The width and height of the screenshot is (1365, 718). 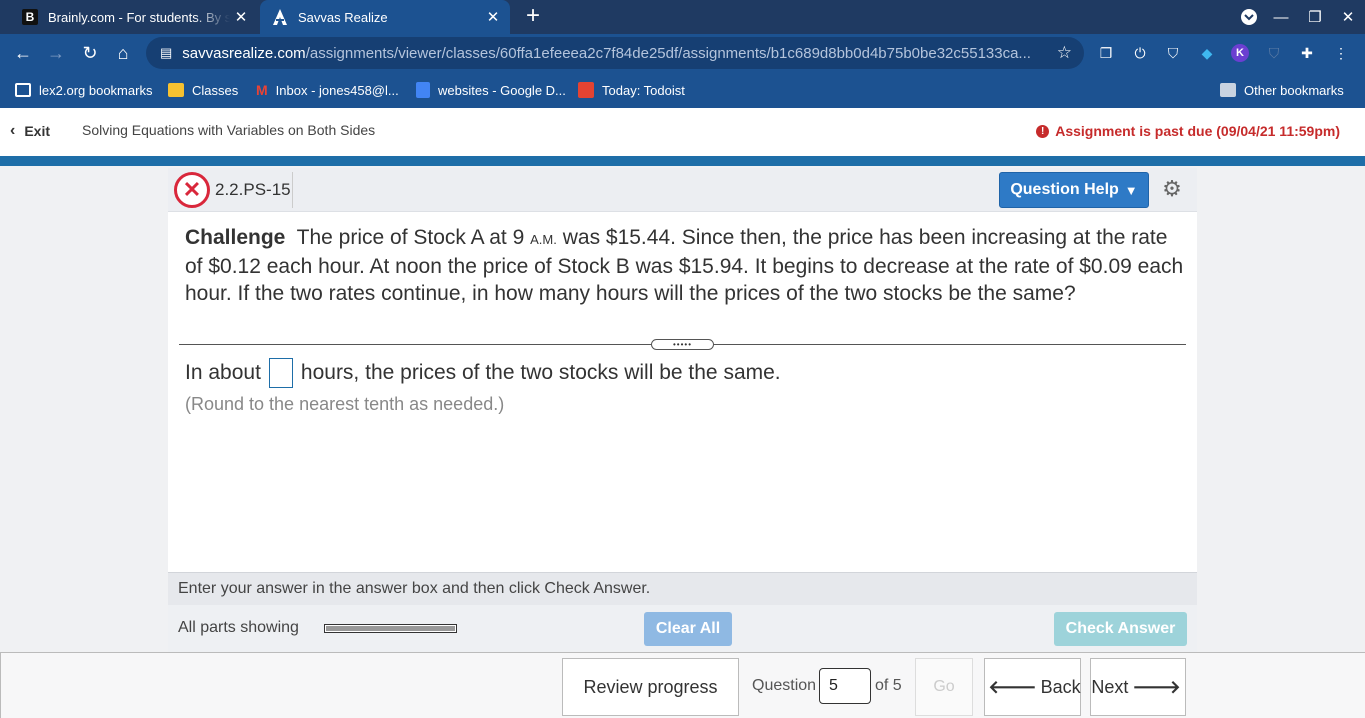 I want to click on shield-extension-icon: ⛉, so click(x=1274, y=53).